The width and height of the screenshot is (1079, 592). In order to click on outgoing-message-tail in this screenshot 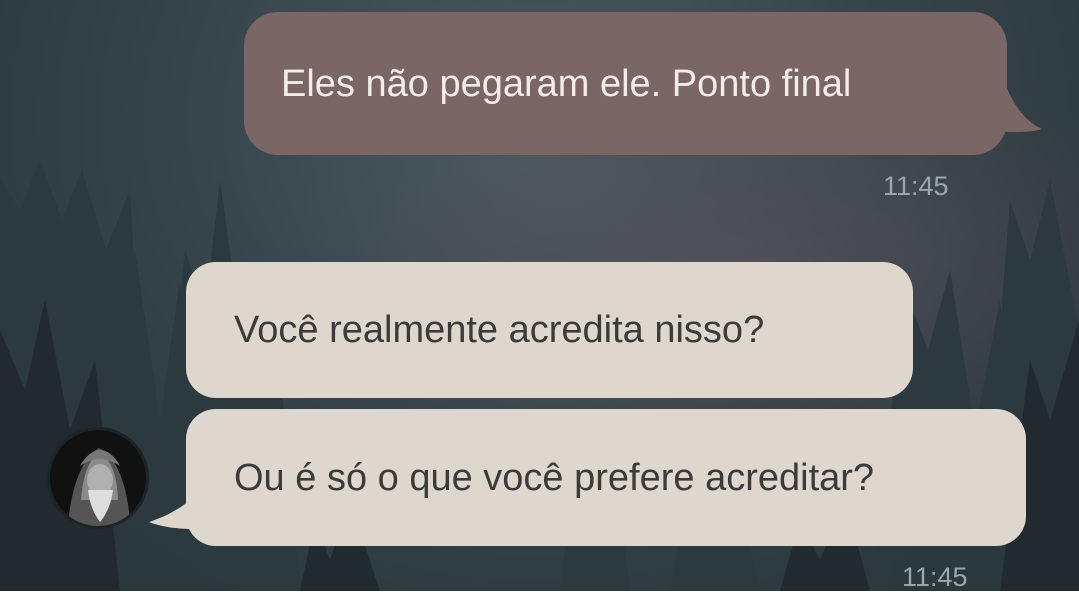, I will do `click(1012, 103)`.